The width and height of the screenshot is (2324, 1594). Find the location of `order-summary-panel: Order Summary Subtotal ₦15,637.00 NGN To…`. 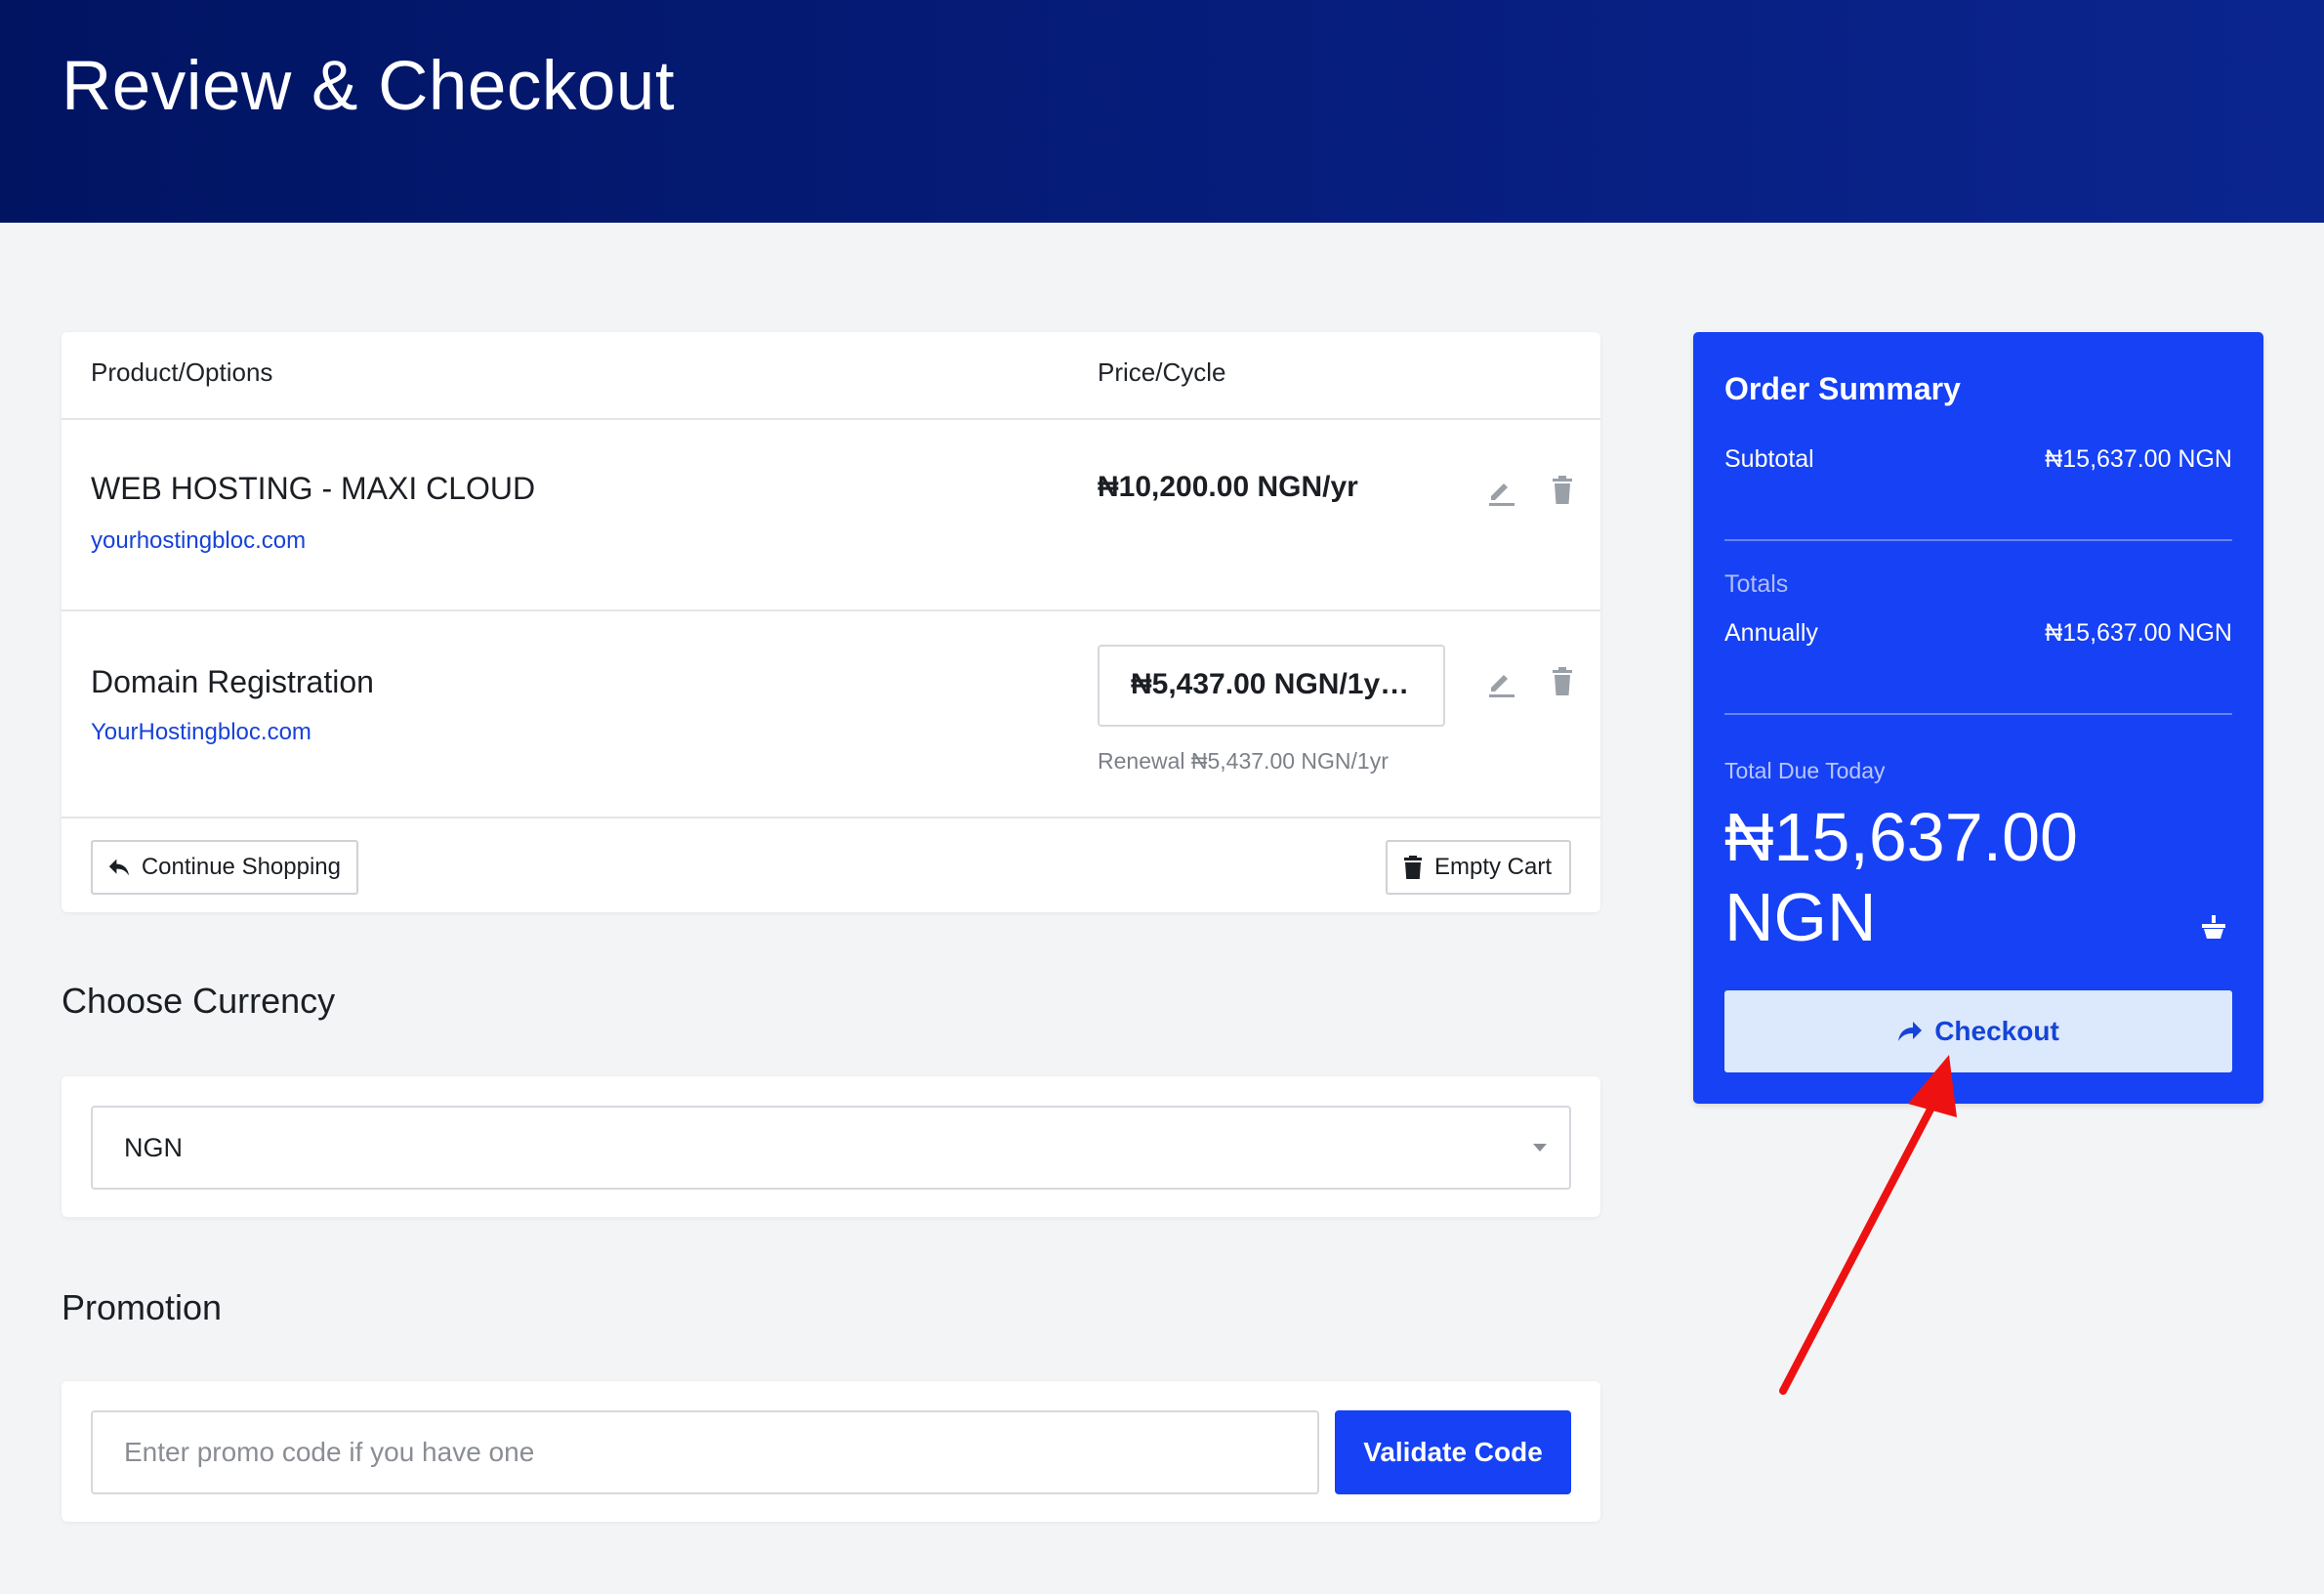

order-summary-panel: Order Summary Subtotal ₦15,637.00 NGN To… is located at coordinates (1978, 718).